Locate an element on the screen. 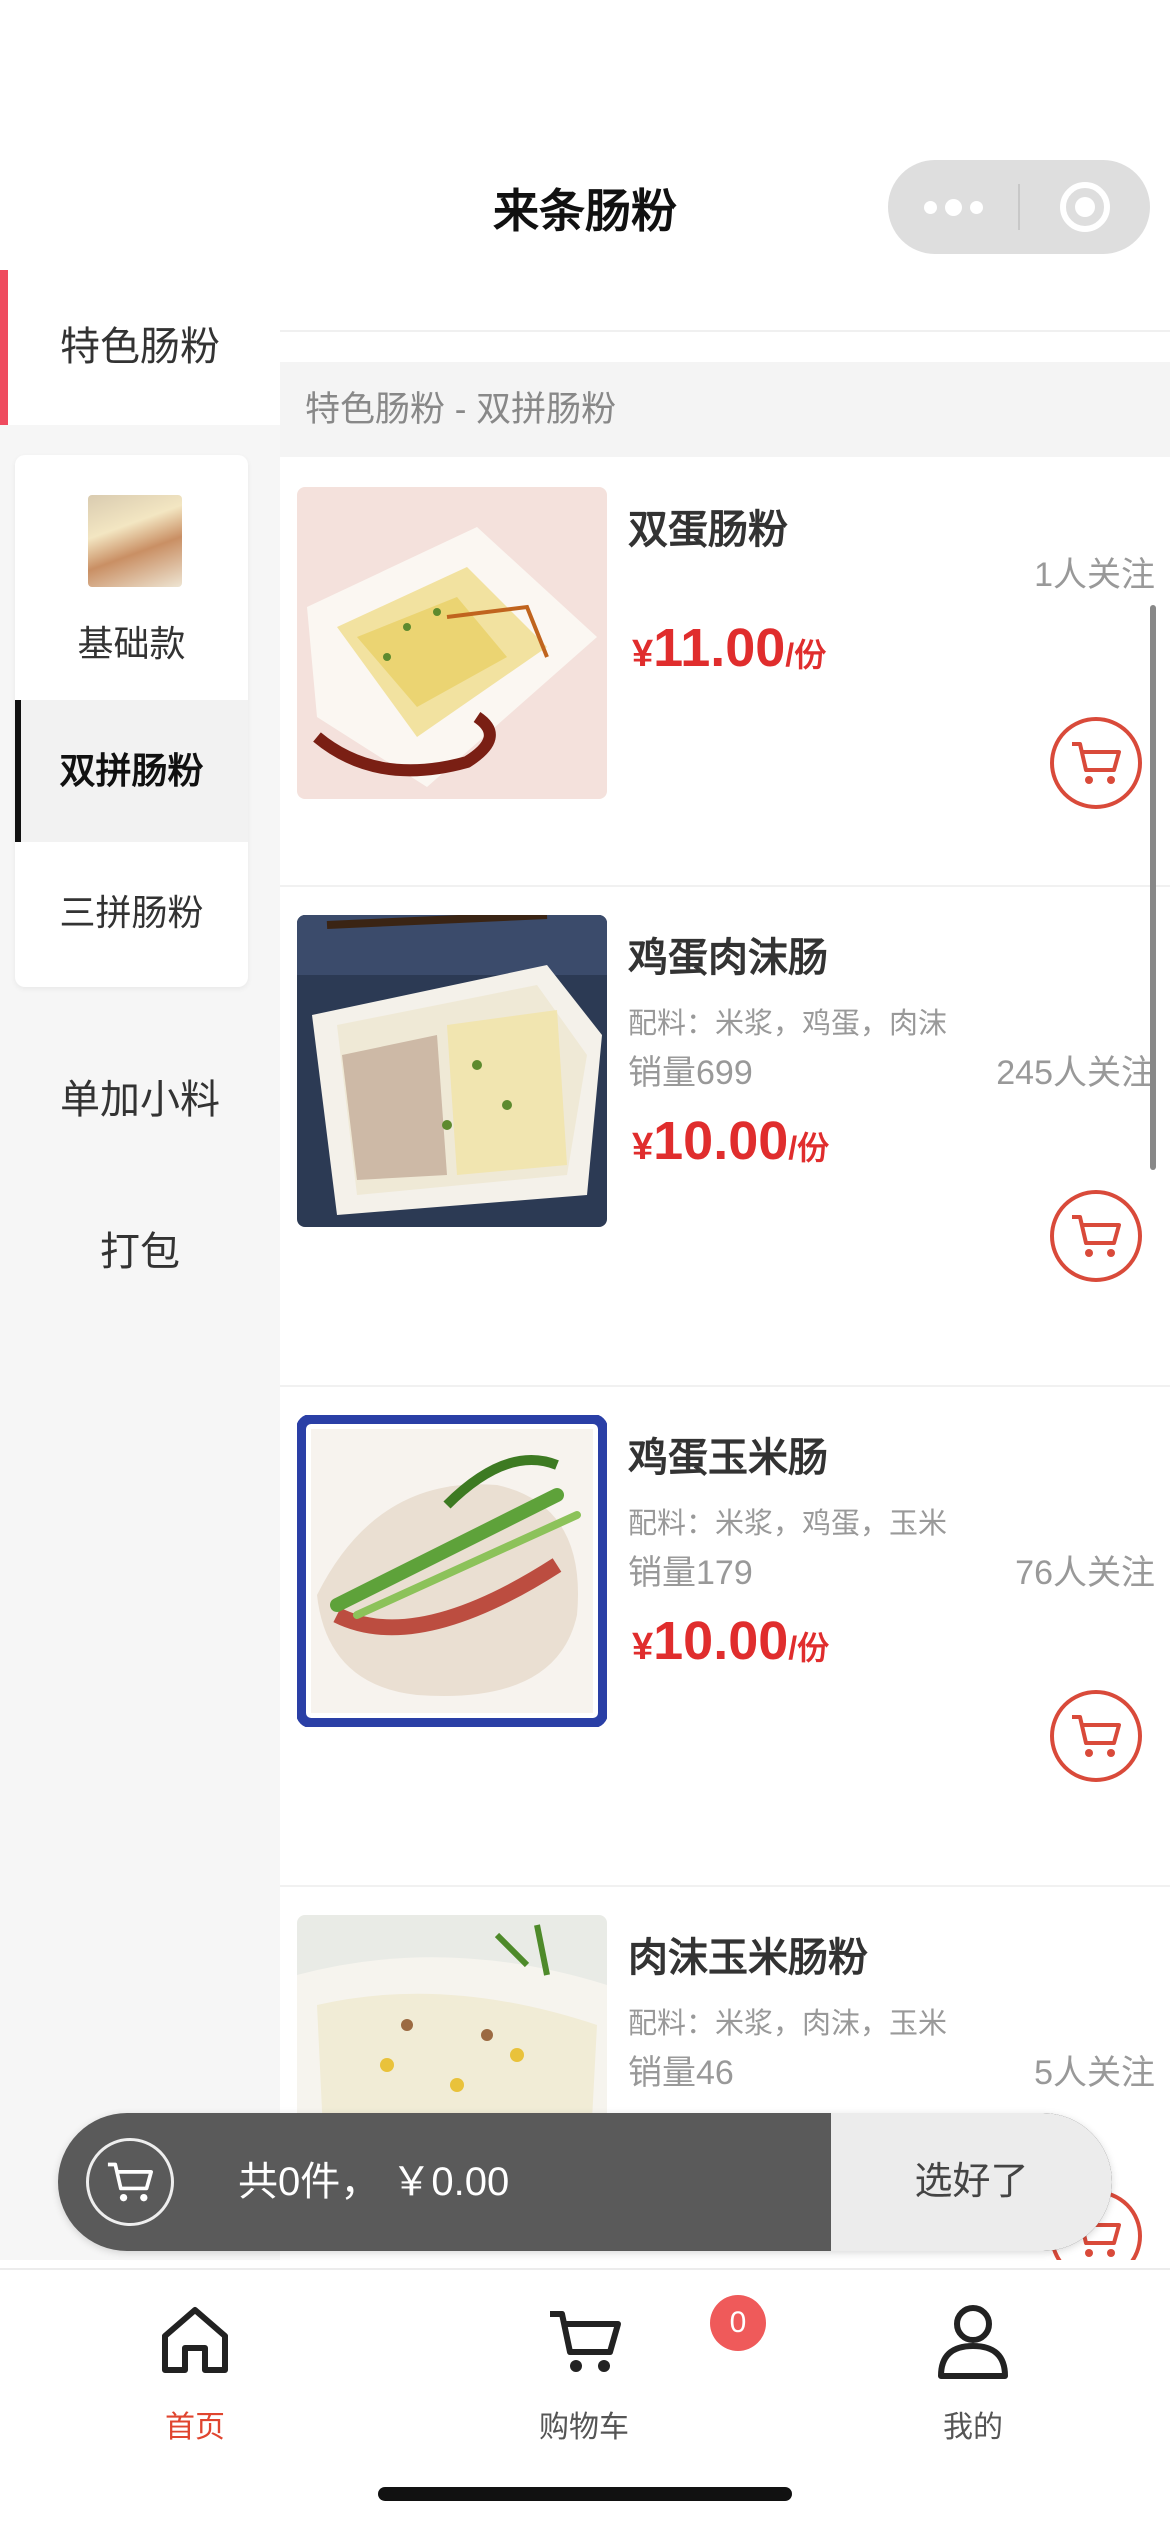 This screenshot has height=2532, width=1170. product-followers: 76人关注 is located at coordinates (1085, 1573).